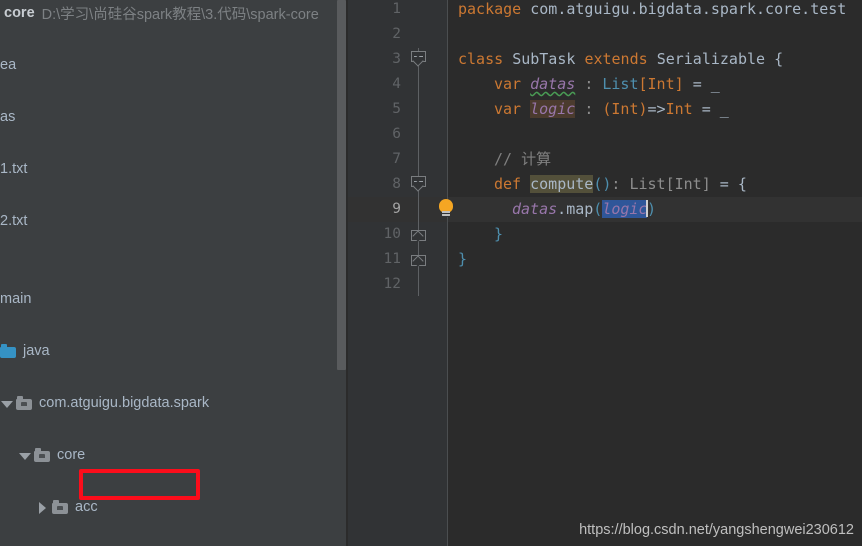 This screenshot has height=546, width=862. What do you see at coordinates (8, 351) in the screenshot?
I see `source-folder-icon` at bounding box center [8, 351].